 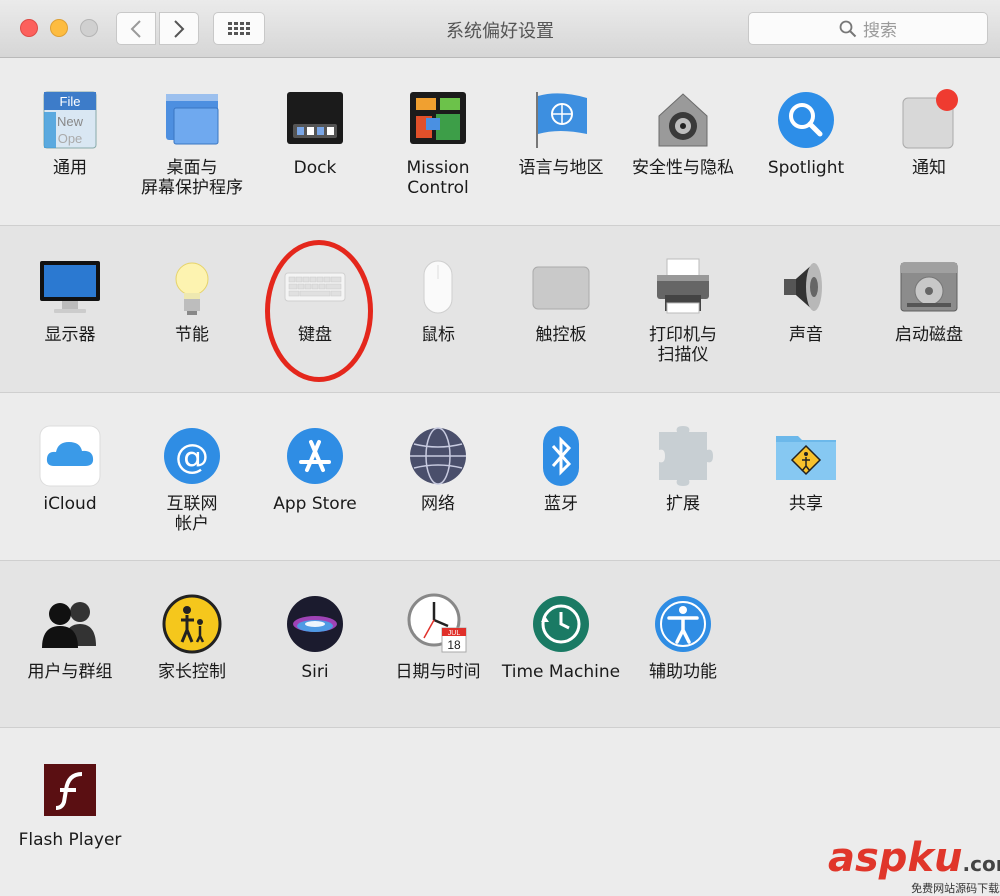 I want to click on pref-pane-label: Flash Player, so click(x=70, y=840).